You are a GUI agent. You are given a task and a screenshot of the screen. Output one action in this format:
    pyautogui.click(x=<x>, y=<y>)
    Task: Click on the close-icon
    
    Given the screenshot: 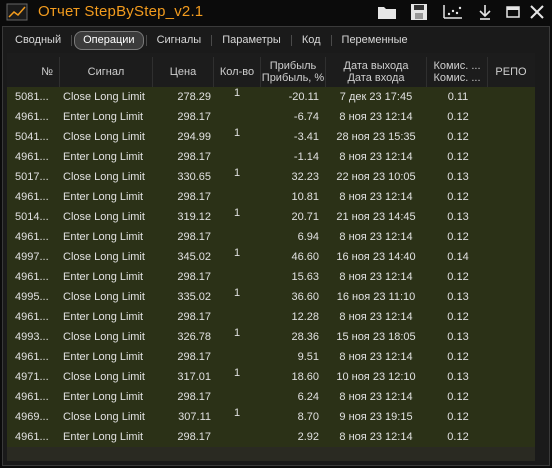 What is the action you would take?
    pyautogui.click(x=537, y=12)
    